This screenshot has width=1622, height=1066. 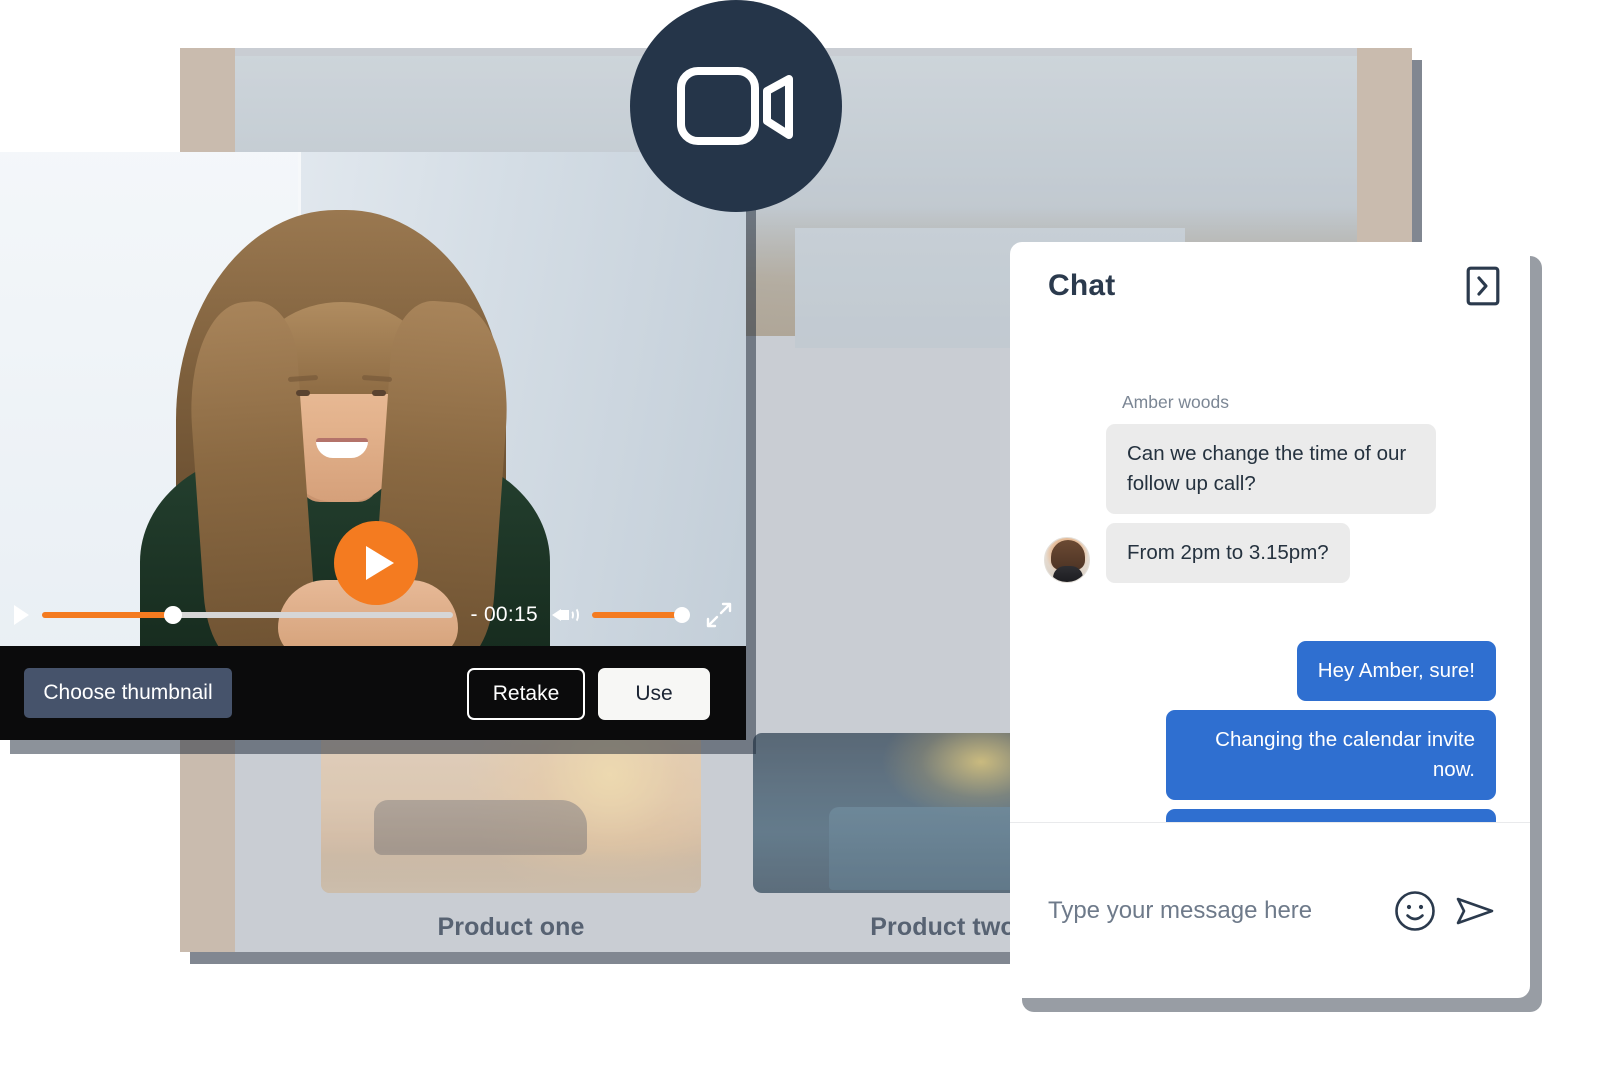 I want to click on chat-bubble-incoming: From 2pm to 3.15pm?, so click(x=1228, y=553).